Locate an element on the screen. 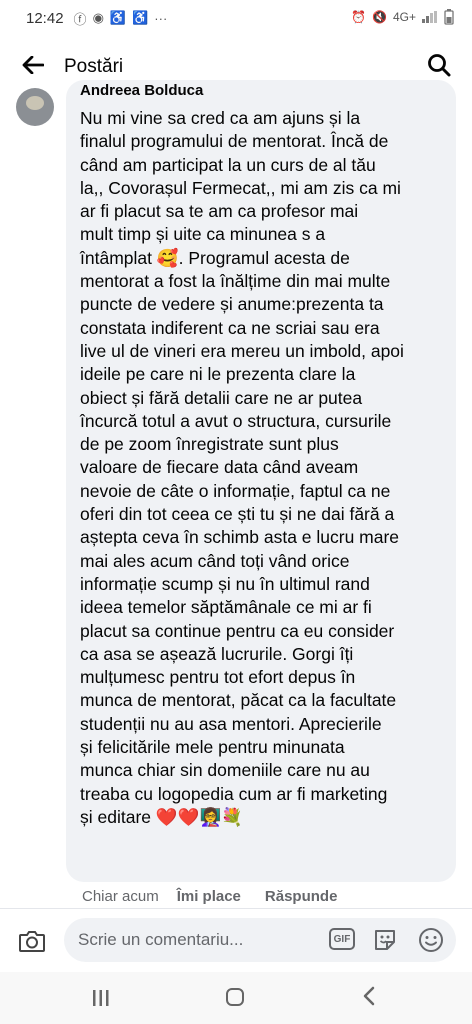  back-button is located at coordinates (33, 65).